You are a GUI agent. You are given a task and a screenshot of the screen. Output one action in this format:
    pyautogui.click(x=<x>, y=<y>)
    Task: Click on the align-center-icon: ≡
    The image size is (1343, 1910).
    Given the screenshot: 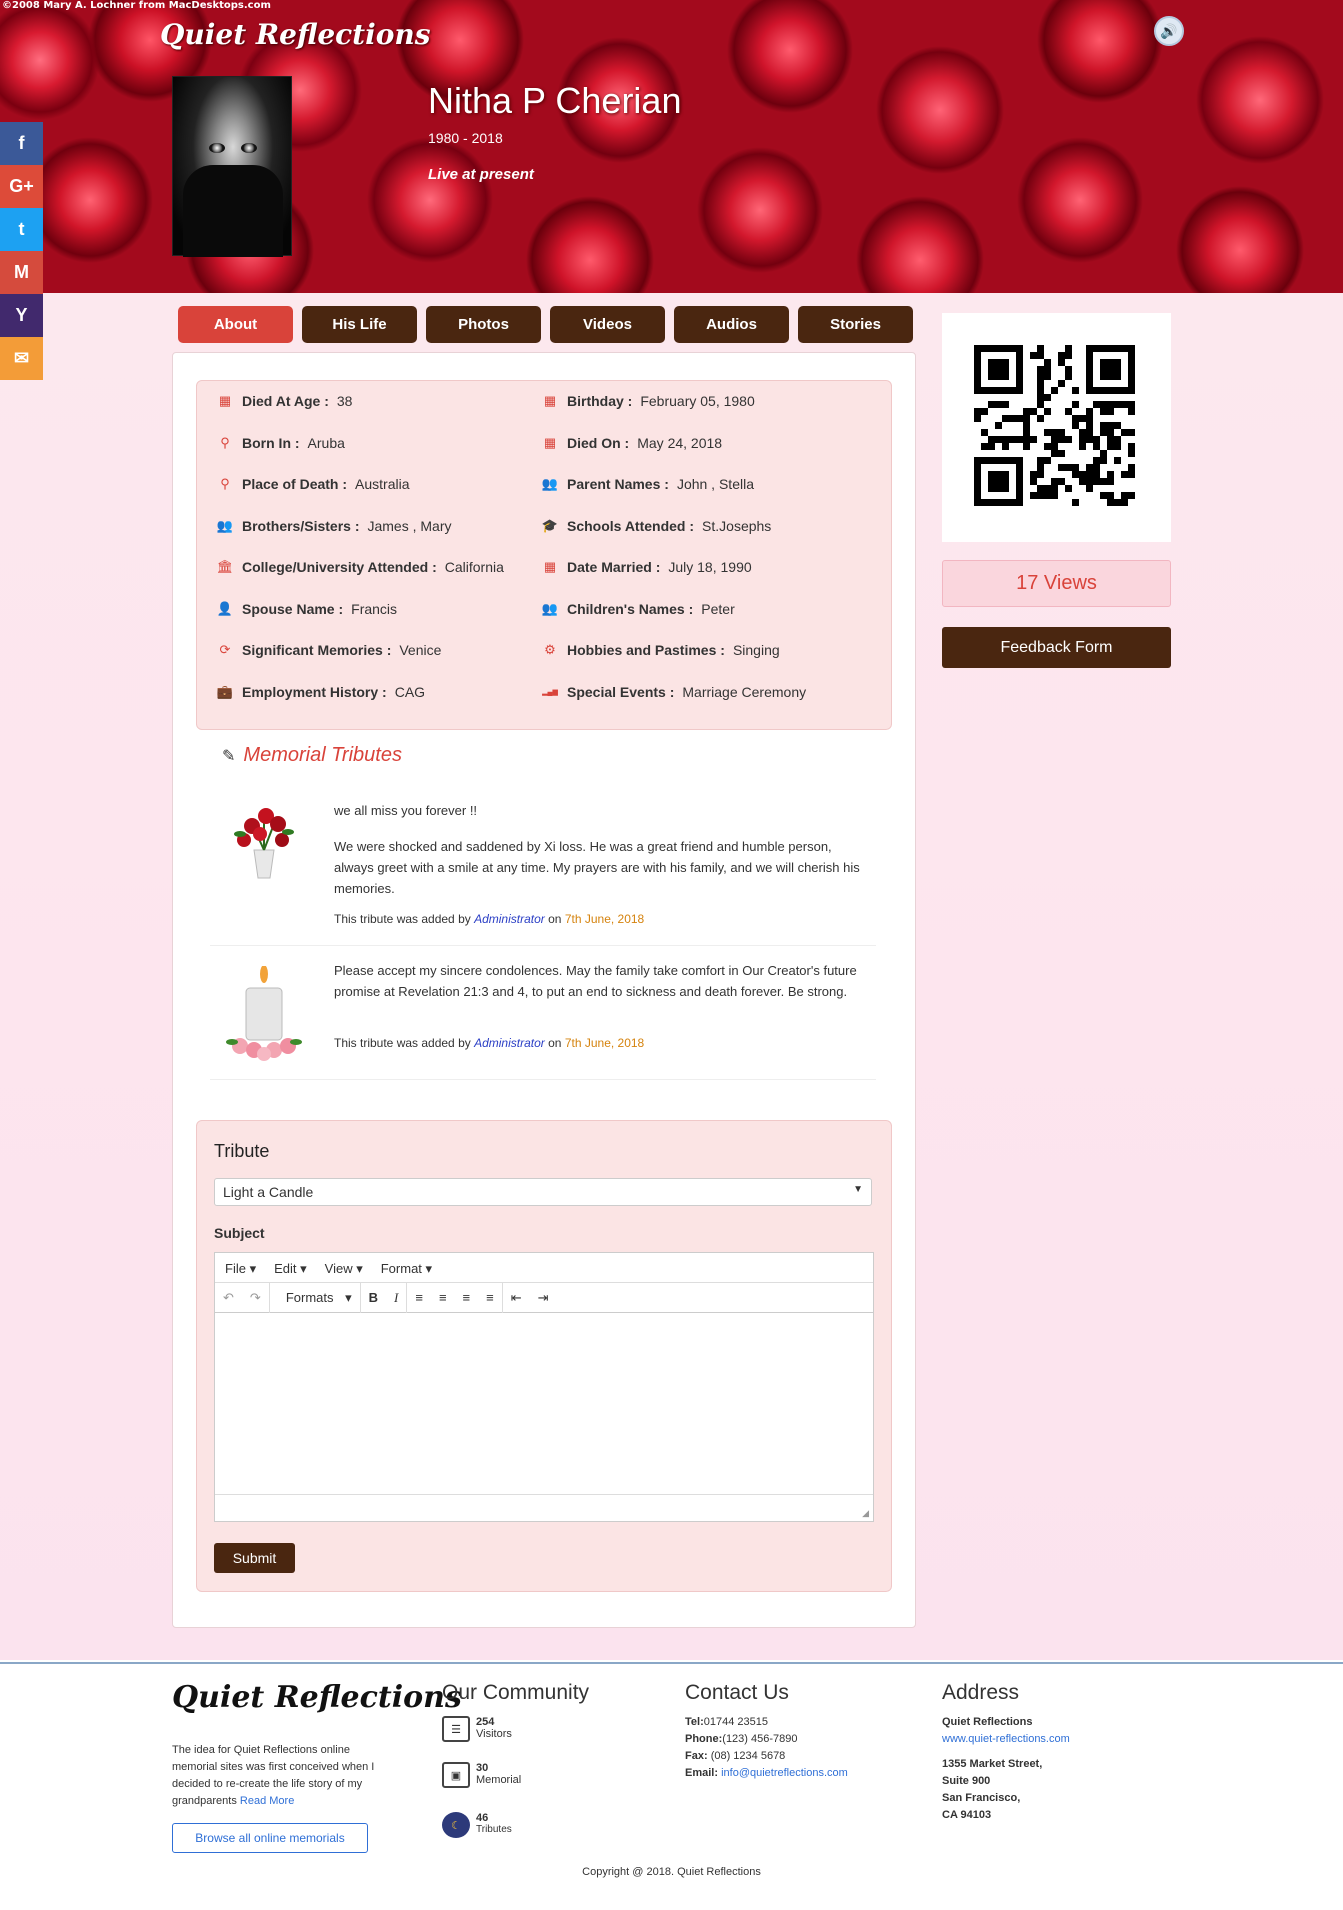 What is the action you would take?
    pyautogui.click(x=443, y=1297)
    